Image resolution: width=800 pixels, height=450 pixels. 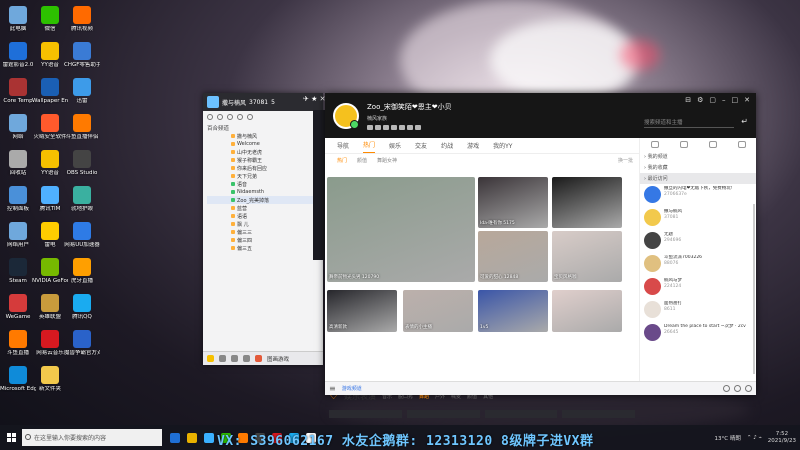 What do you see at coordinates (263, 136) in the screenshot?
I see `channel-row: 撒与楠风` at bounding box center [263, 136].